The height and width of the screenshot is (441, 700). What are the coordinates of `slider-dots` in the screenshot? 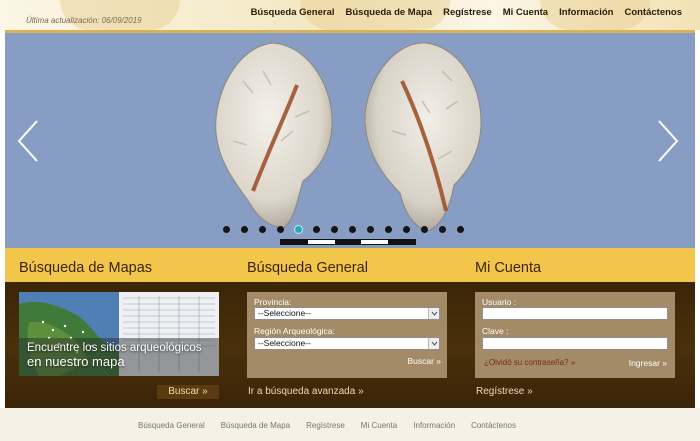 It's located at (343, 229).